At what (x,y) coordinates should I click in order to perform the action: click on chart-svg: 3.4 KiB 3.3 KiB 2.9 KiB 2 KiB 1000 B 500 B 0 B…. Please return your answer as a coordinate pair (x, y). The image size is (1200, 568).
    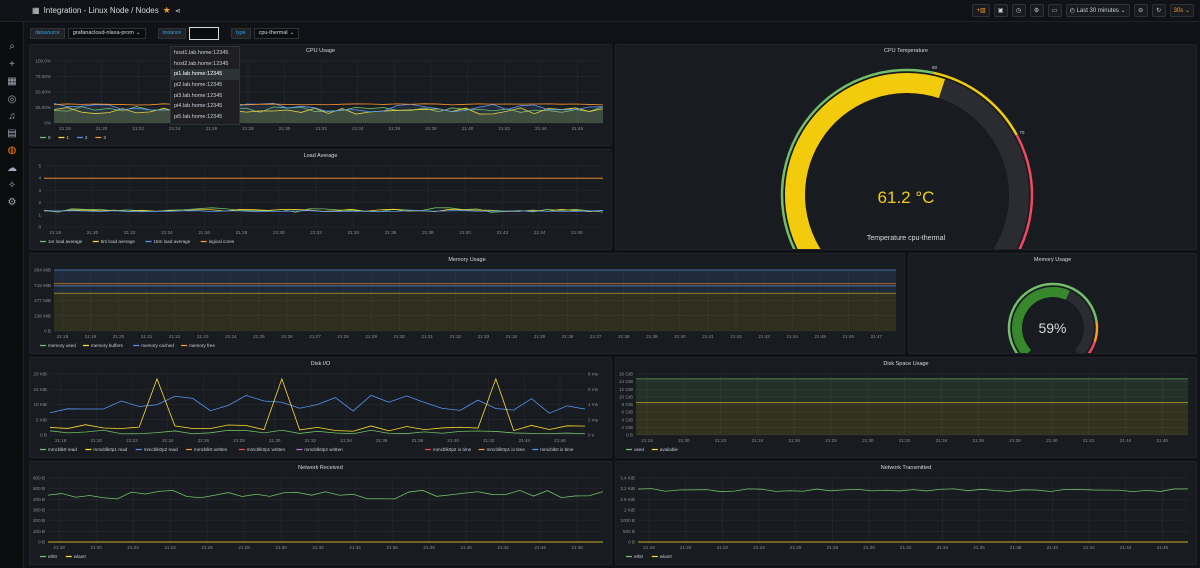
    Looking at the image, I should click on (904, 517).